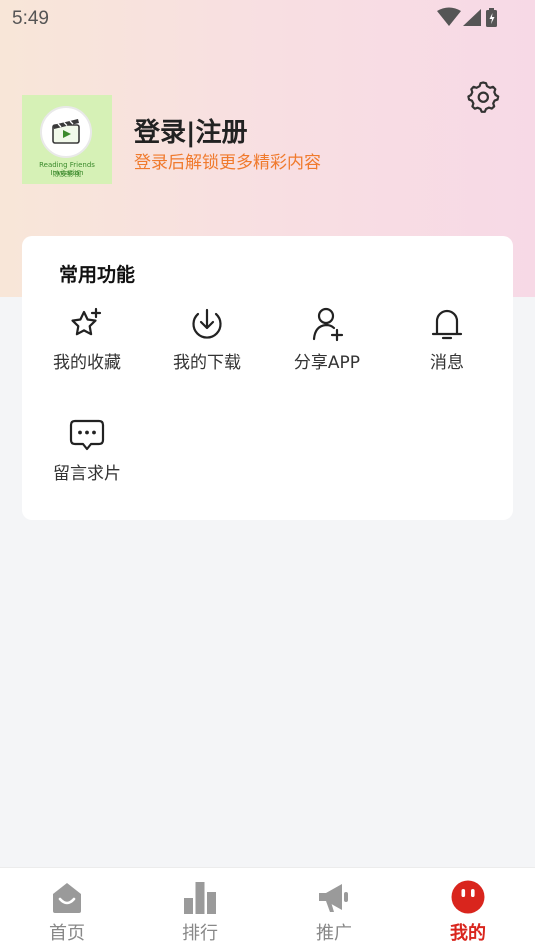  Describe the element at coordinates (86, 321) in the screenshot. I see `star-add-icon` at that location.